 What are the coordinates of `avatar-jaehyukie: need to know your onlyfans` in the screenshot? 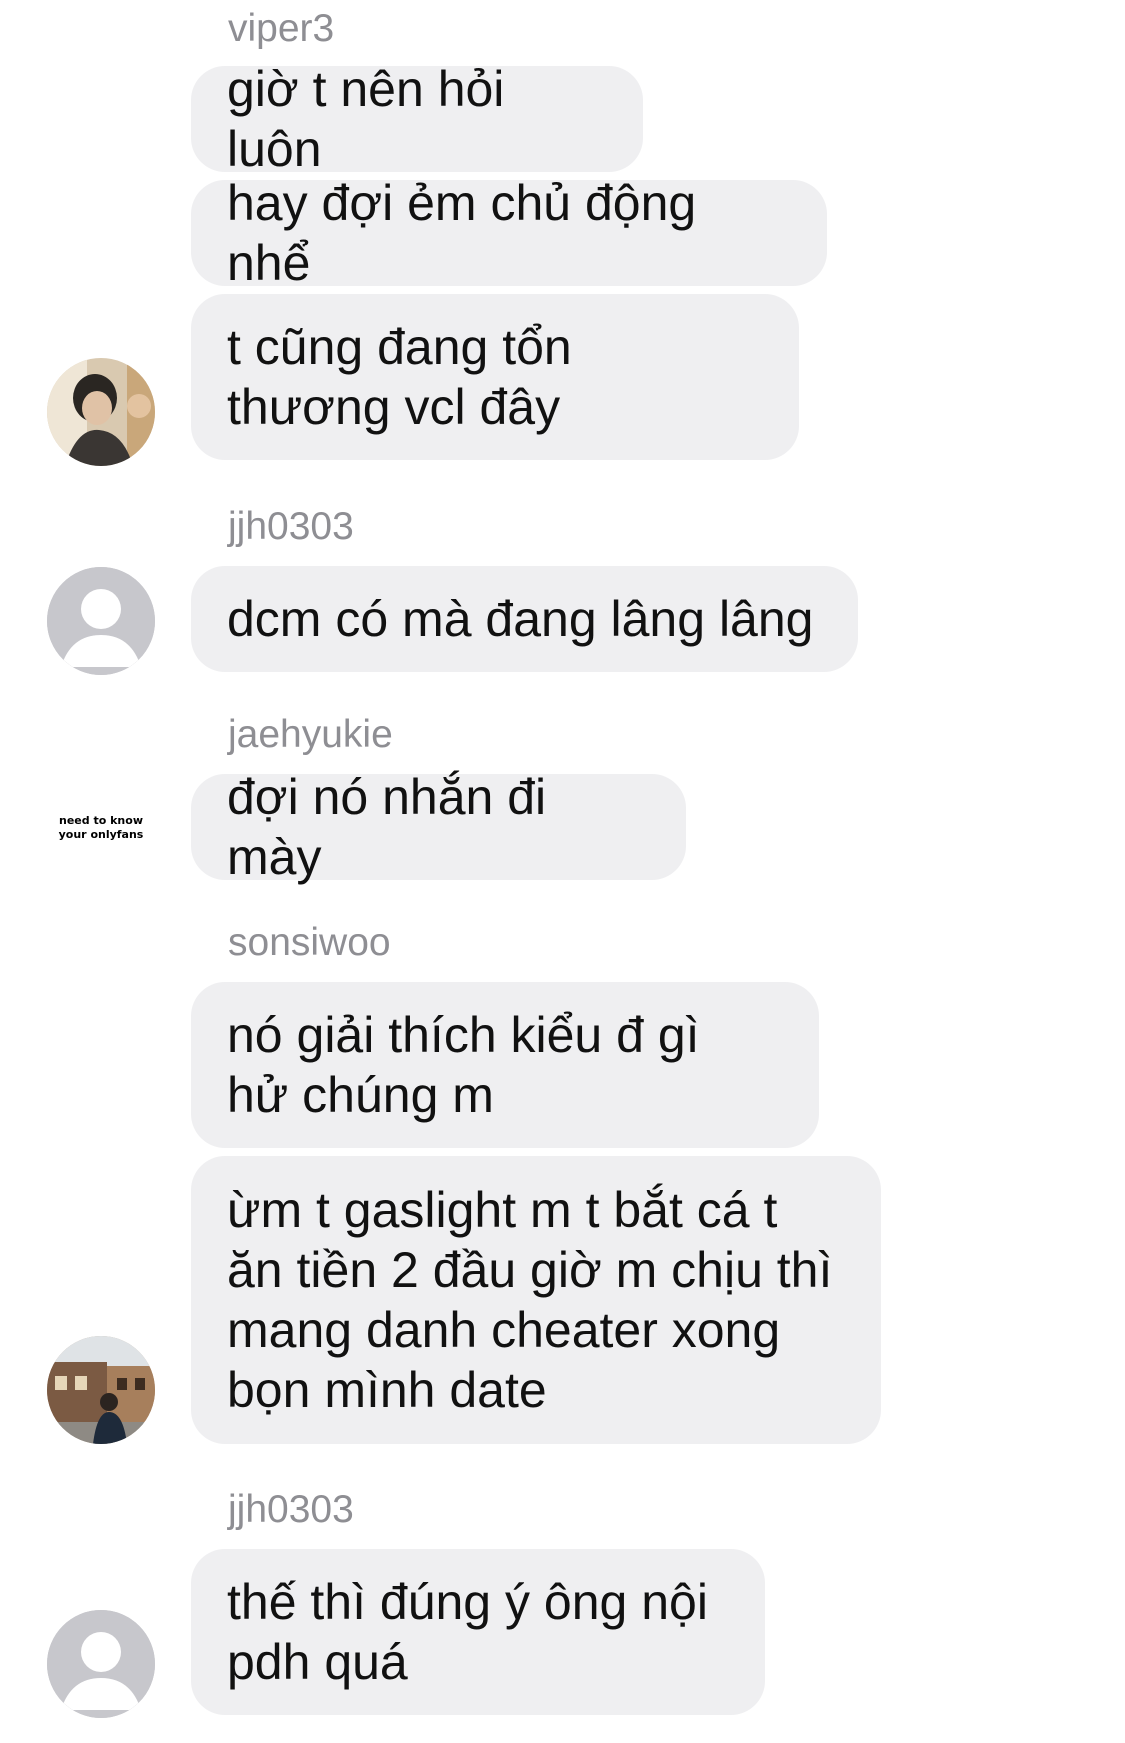 It's located at (101, 828).